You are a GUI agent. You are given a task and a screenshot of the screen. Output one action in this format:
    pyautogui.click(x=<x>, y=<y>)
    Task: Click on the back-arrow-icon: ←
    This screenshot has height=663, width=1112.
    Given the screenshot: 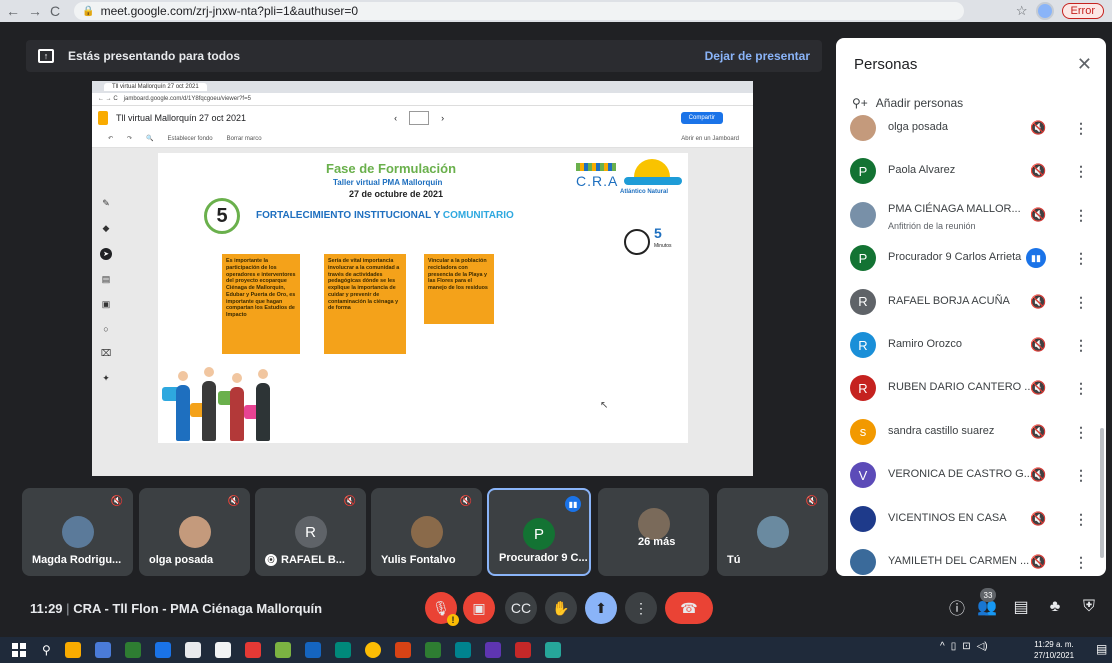 What is the action you would take?
    pyautogui.click(x=13, y=11)
    